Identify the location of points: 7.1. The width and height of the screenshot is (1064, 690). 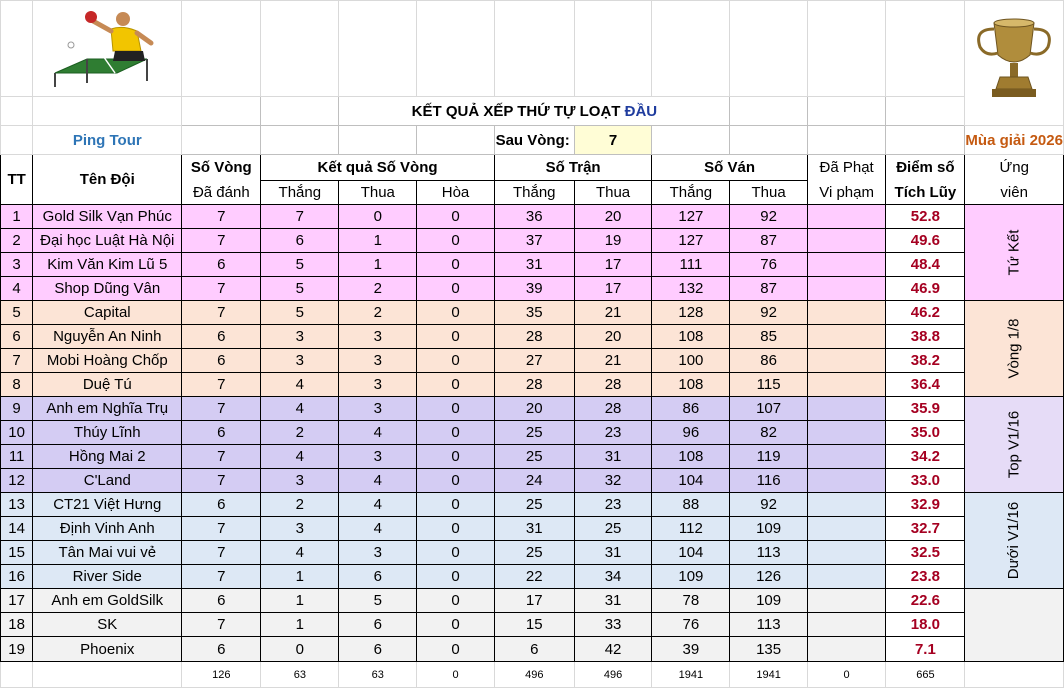
(925, 649).